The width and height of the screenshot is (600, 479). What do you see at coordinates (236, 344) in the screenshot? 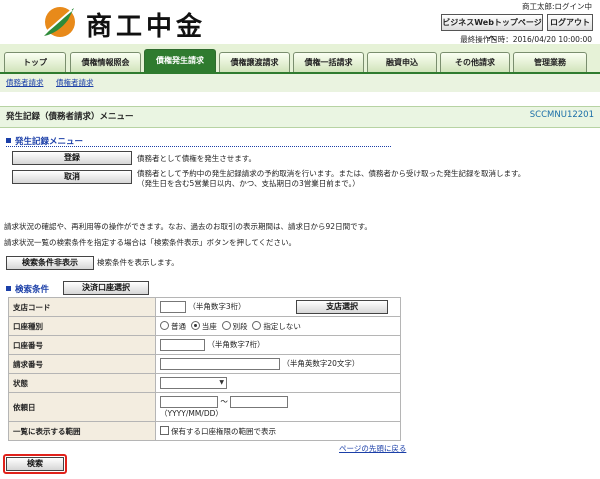
I see `account-number-hint: （半角数字7桁）` at bounding box center [236, 344].